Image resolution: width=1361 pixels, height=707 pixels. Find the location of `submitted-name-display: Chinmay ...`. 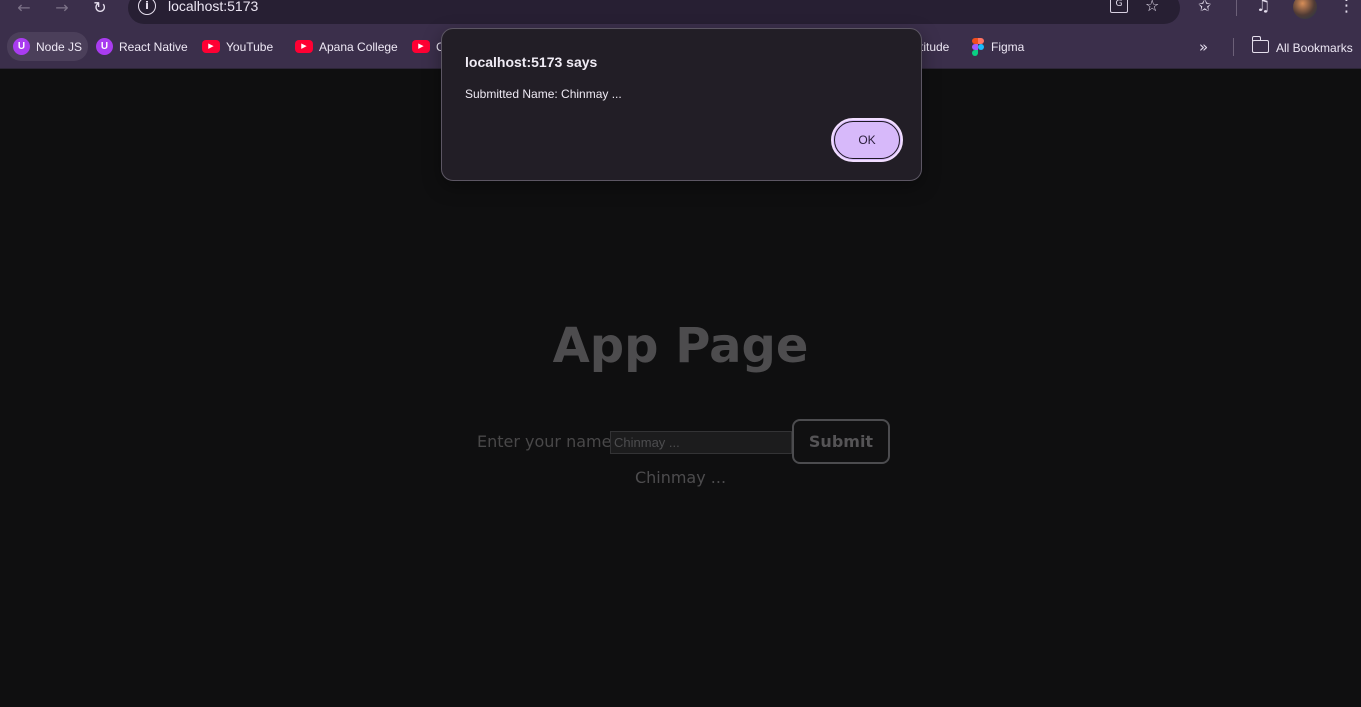

submitted-name-display: Chinmay ... is located at coordinates (680, 477).